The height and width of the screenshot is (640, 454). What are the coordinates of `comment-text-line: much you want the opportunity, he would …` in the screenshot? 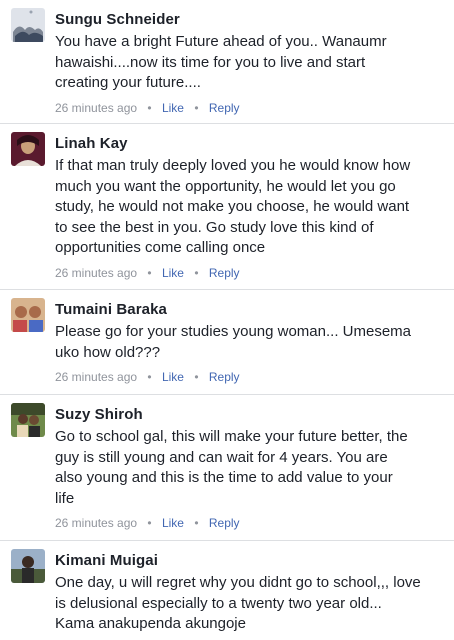 It's located at (225, 186).